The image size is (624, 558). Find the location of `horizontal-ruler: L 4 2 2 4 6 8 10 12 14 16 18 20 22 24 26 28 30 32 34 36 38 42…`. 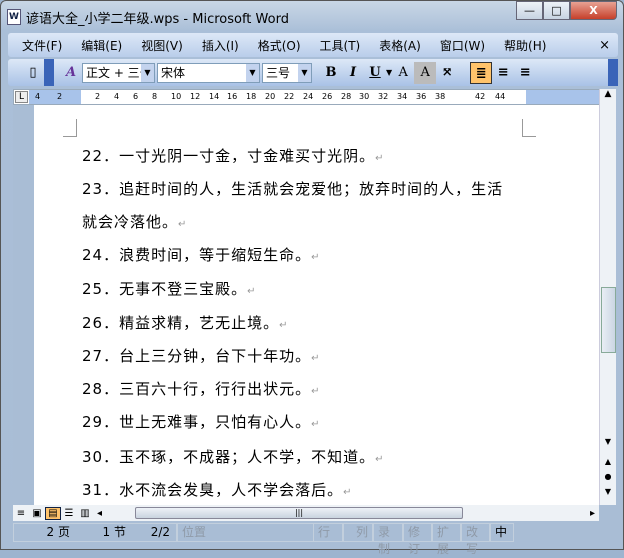

horizontal-ruler: L 4 2 2 4 6 8 10 12 14 16 18 20 22 24 26 28 30 32 34 36 38 42… is located at coordinates (306, 97).